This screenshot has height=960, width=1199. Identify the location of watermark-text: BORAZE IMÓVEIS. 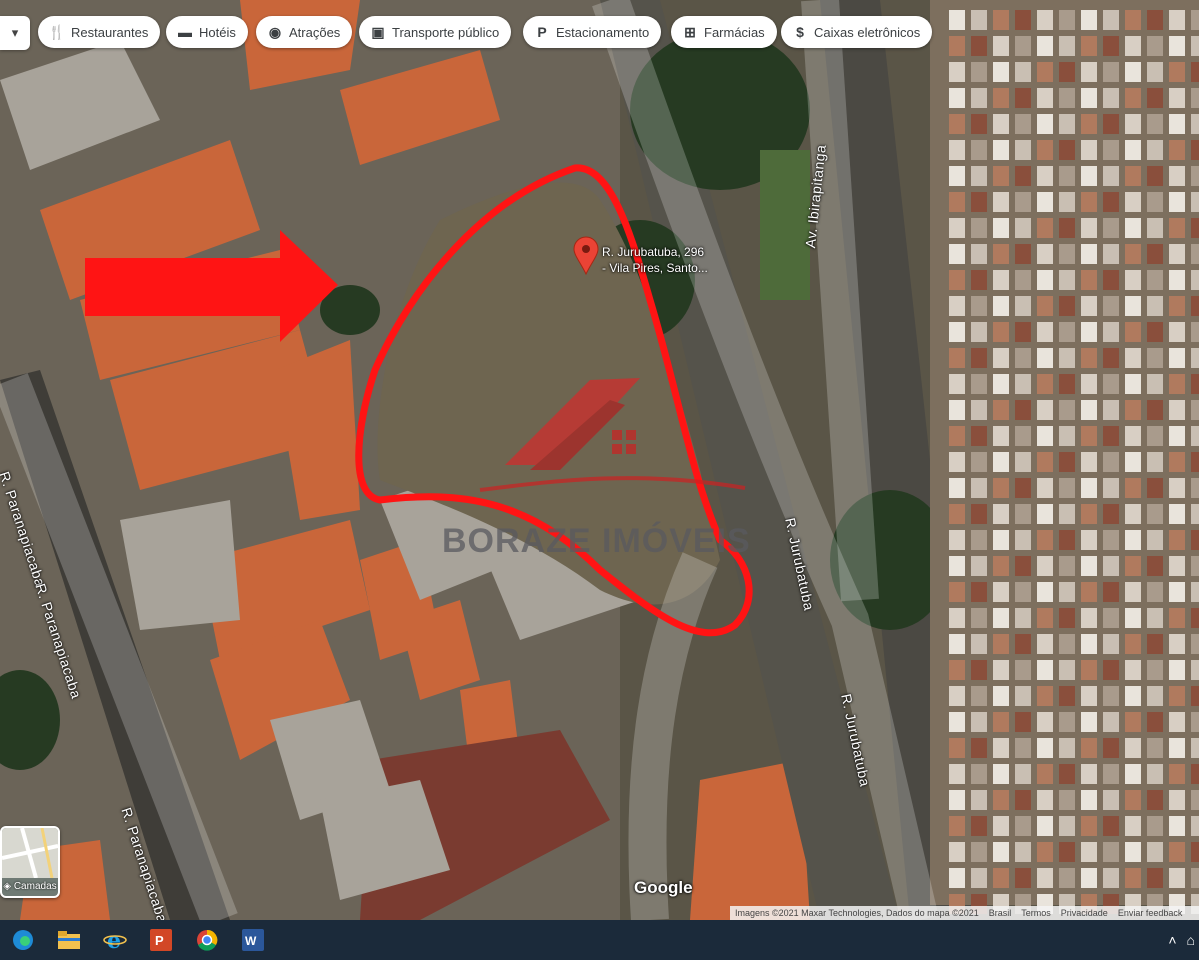
(596, 541).